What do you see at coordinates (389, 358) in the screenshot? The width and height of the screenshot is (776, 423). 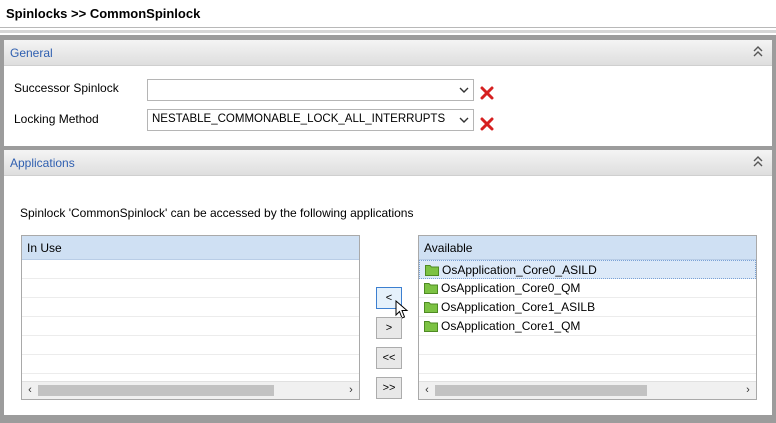 I see `add-all-button: <<` at bounding box center [389, 358].